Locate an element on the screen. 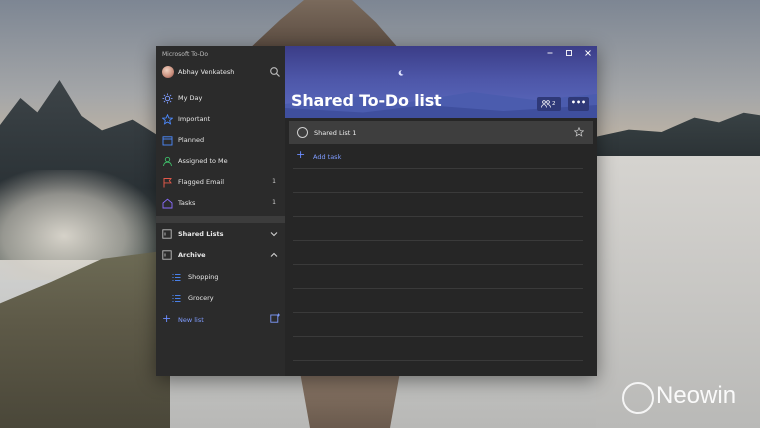 The width and height of the screenshot is (760, 428). sidebar-item-label: Tasks is located at coordinates (187, 203).